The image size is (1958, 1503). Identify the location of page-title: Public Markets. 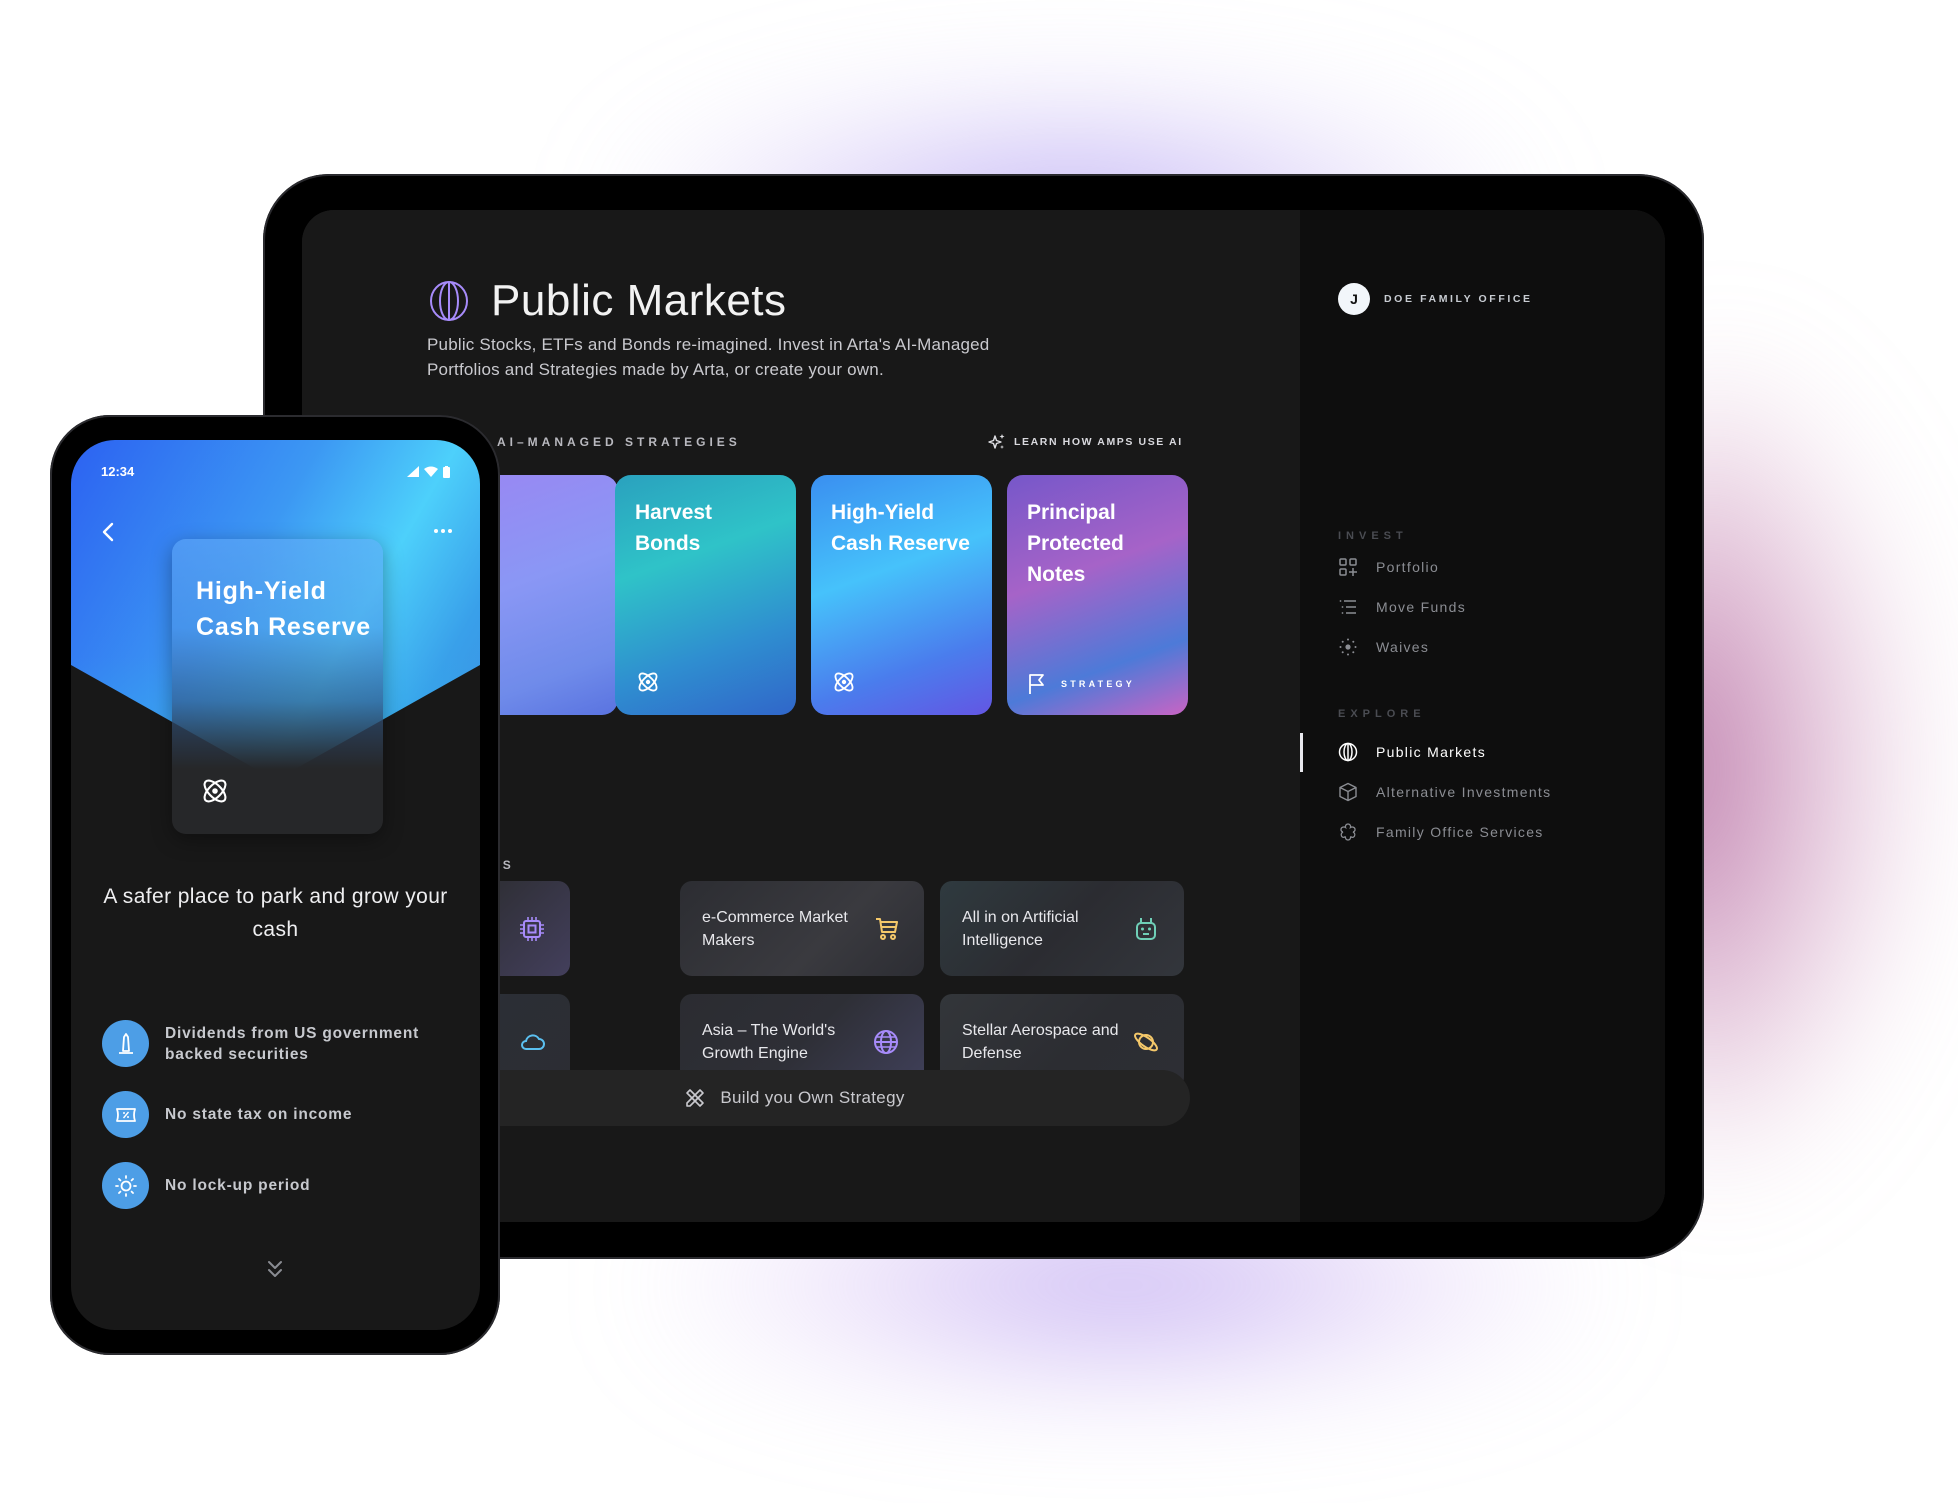
(639, 300).